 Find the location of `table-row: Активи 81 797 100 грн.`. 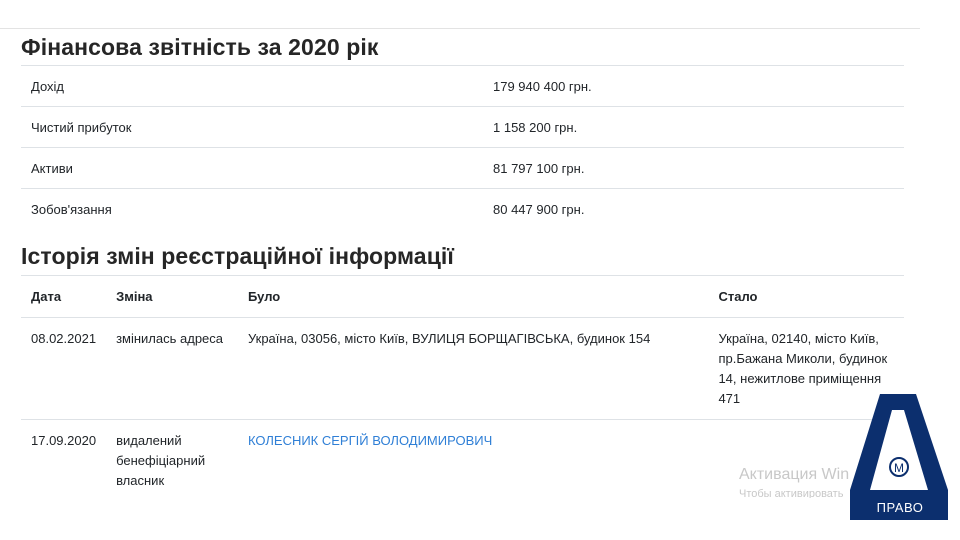

table-row: Активи 81 797 100 грн. is located at coordinates (462, 168).